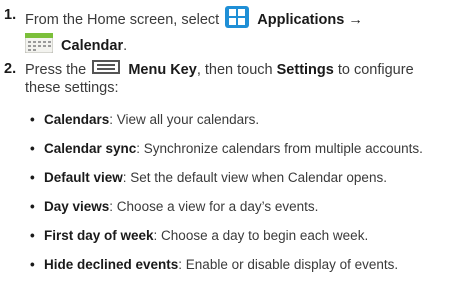  I want to click on settings-label: Settings, so click(305, 69).